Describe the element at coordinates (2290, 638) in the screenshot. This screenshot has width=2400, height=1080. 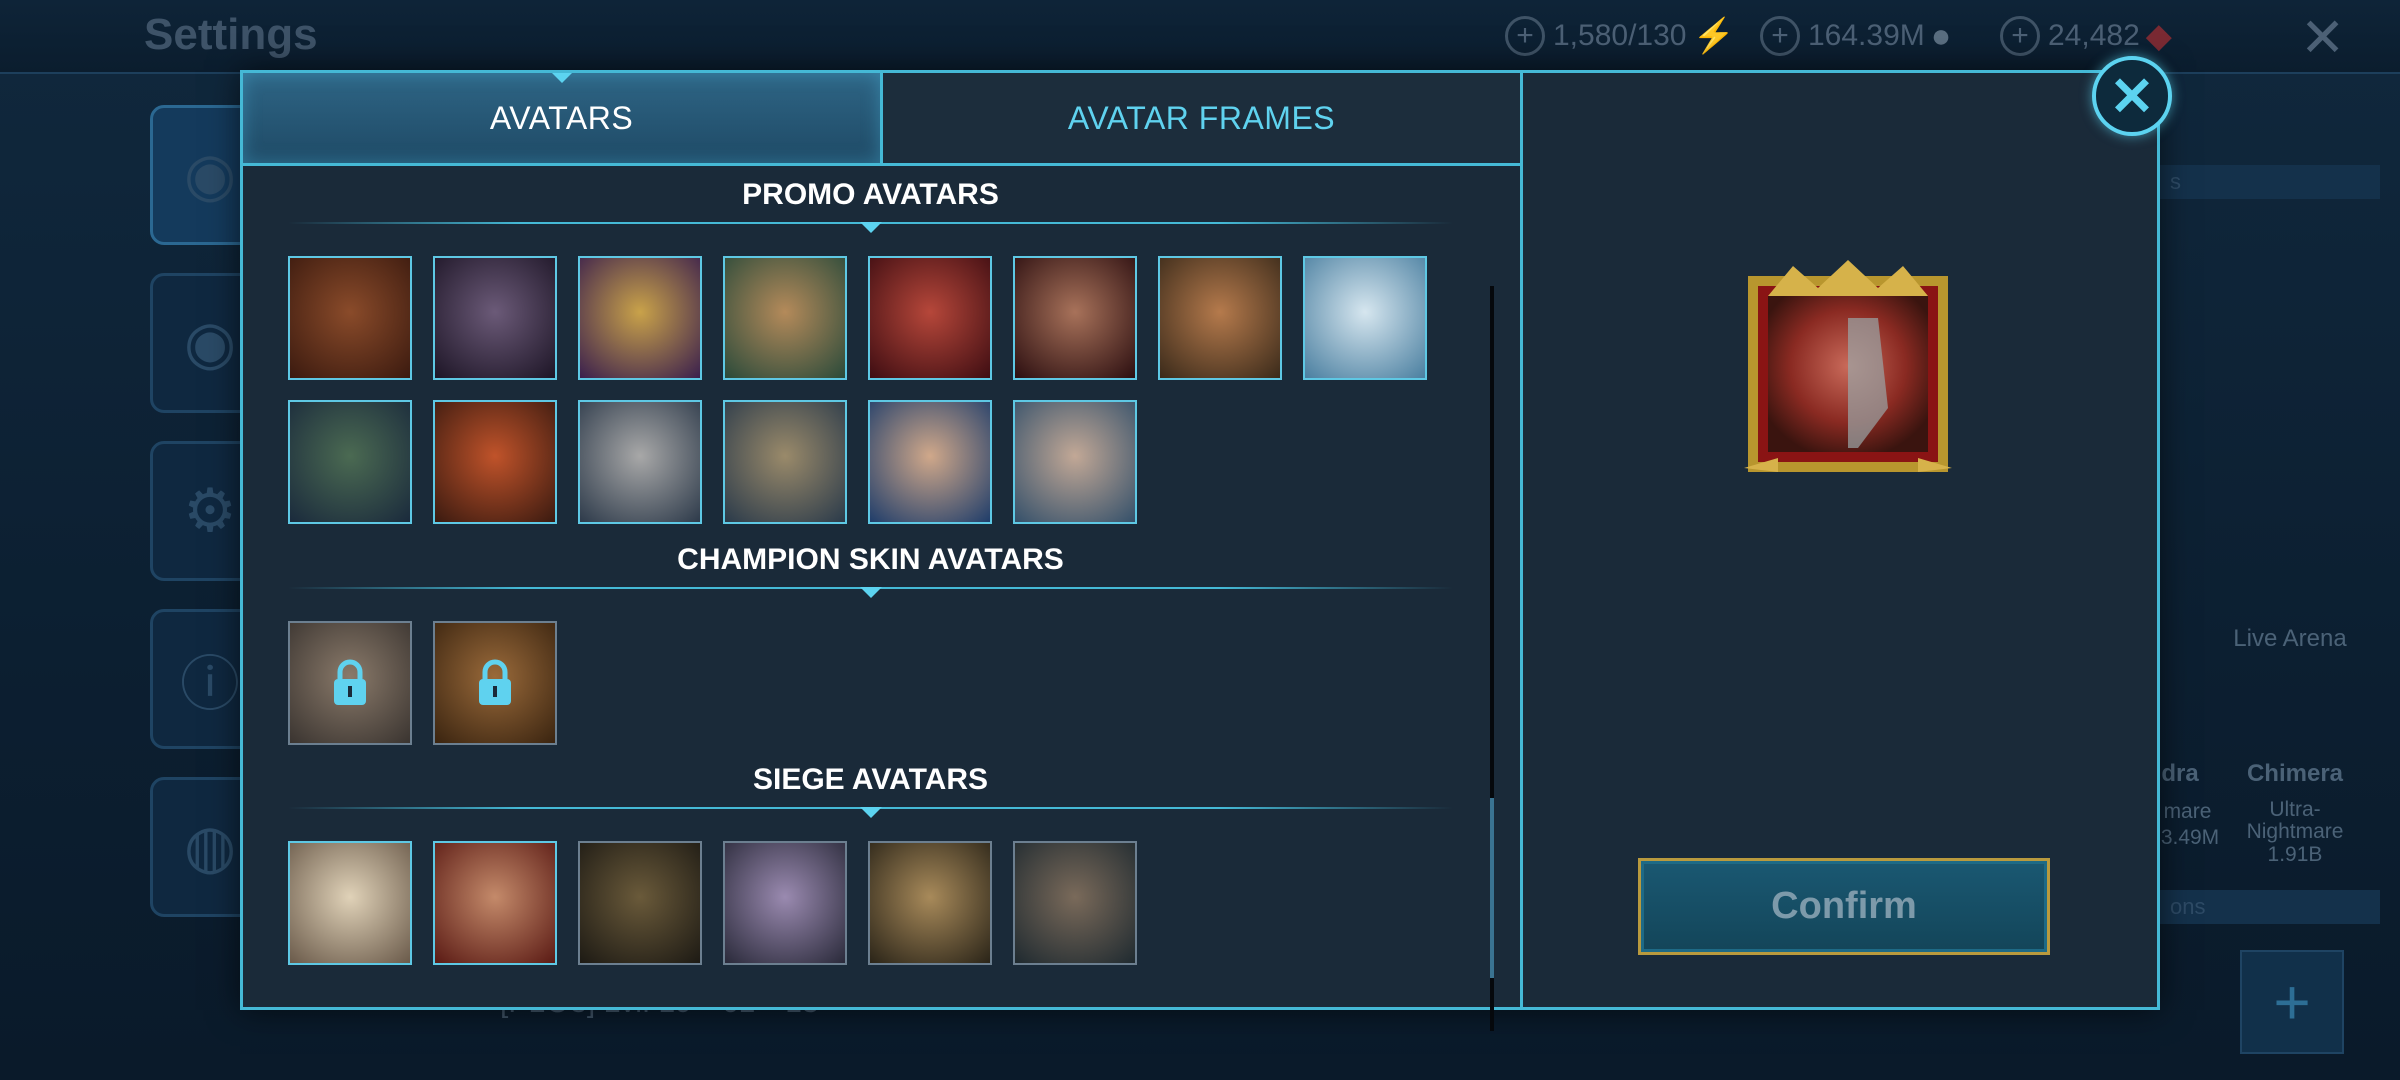
I see `live-arena-label: Live Arena` at that location.